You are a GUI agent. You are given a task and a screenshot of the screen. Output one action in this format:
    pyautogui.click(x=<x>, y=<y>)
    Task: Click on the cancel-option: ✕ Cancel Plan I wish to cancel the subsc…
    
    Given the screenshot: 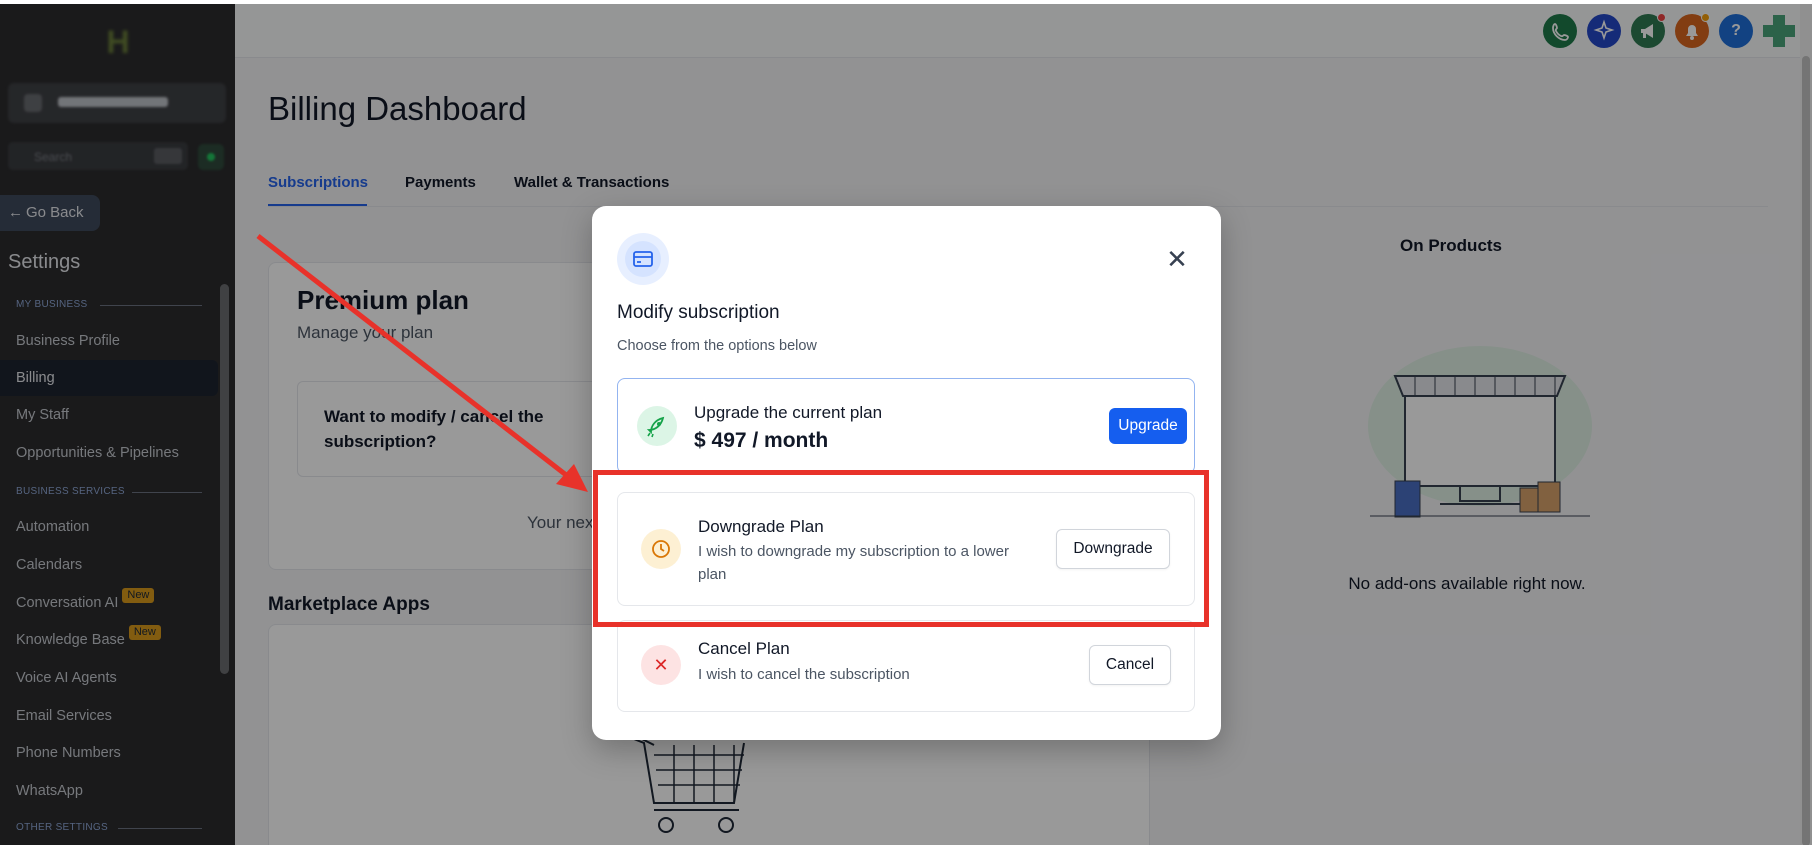 What is the action you would take?
    pyautogui.click(x=906, y=666)
    